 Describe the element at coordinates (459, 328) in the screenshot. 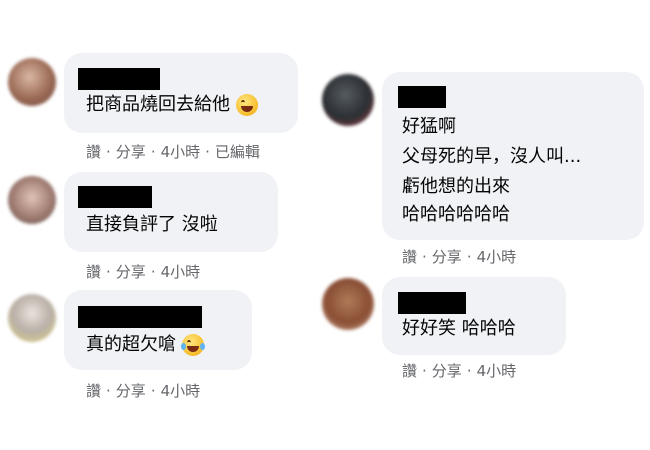

I see `comment-text: 好好笑 哈哈哈` at that location.